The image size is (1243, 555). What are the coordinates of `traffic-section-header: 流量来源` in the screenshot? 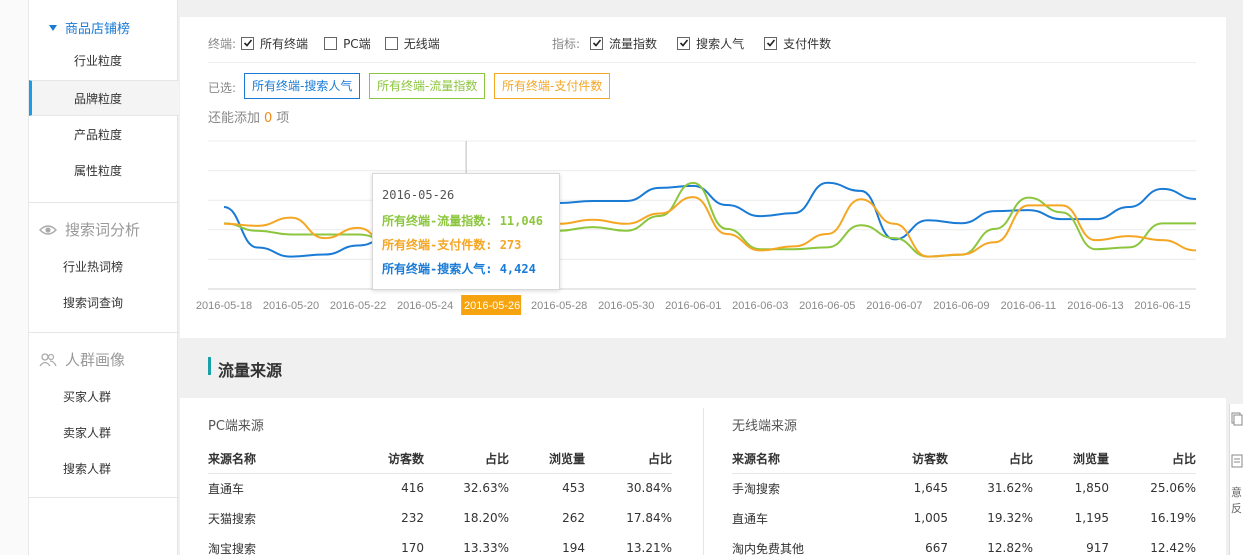 It's located at (703, 369).